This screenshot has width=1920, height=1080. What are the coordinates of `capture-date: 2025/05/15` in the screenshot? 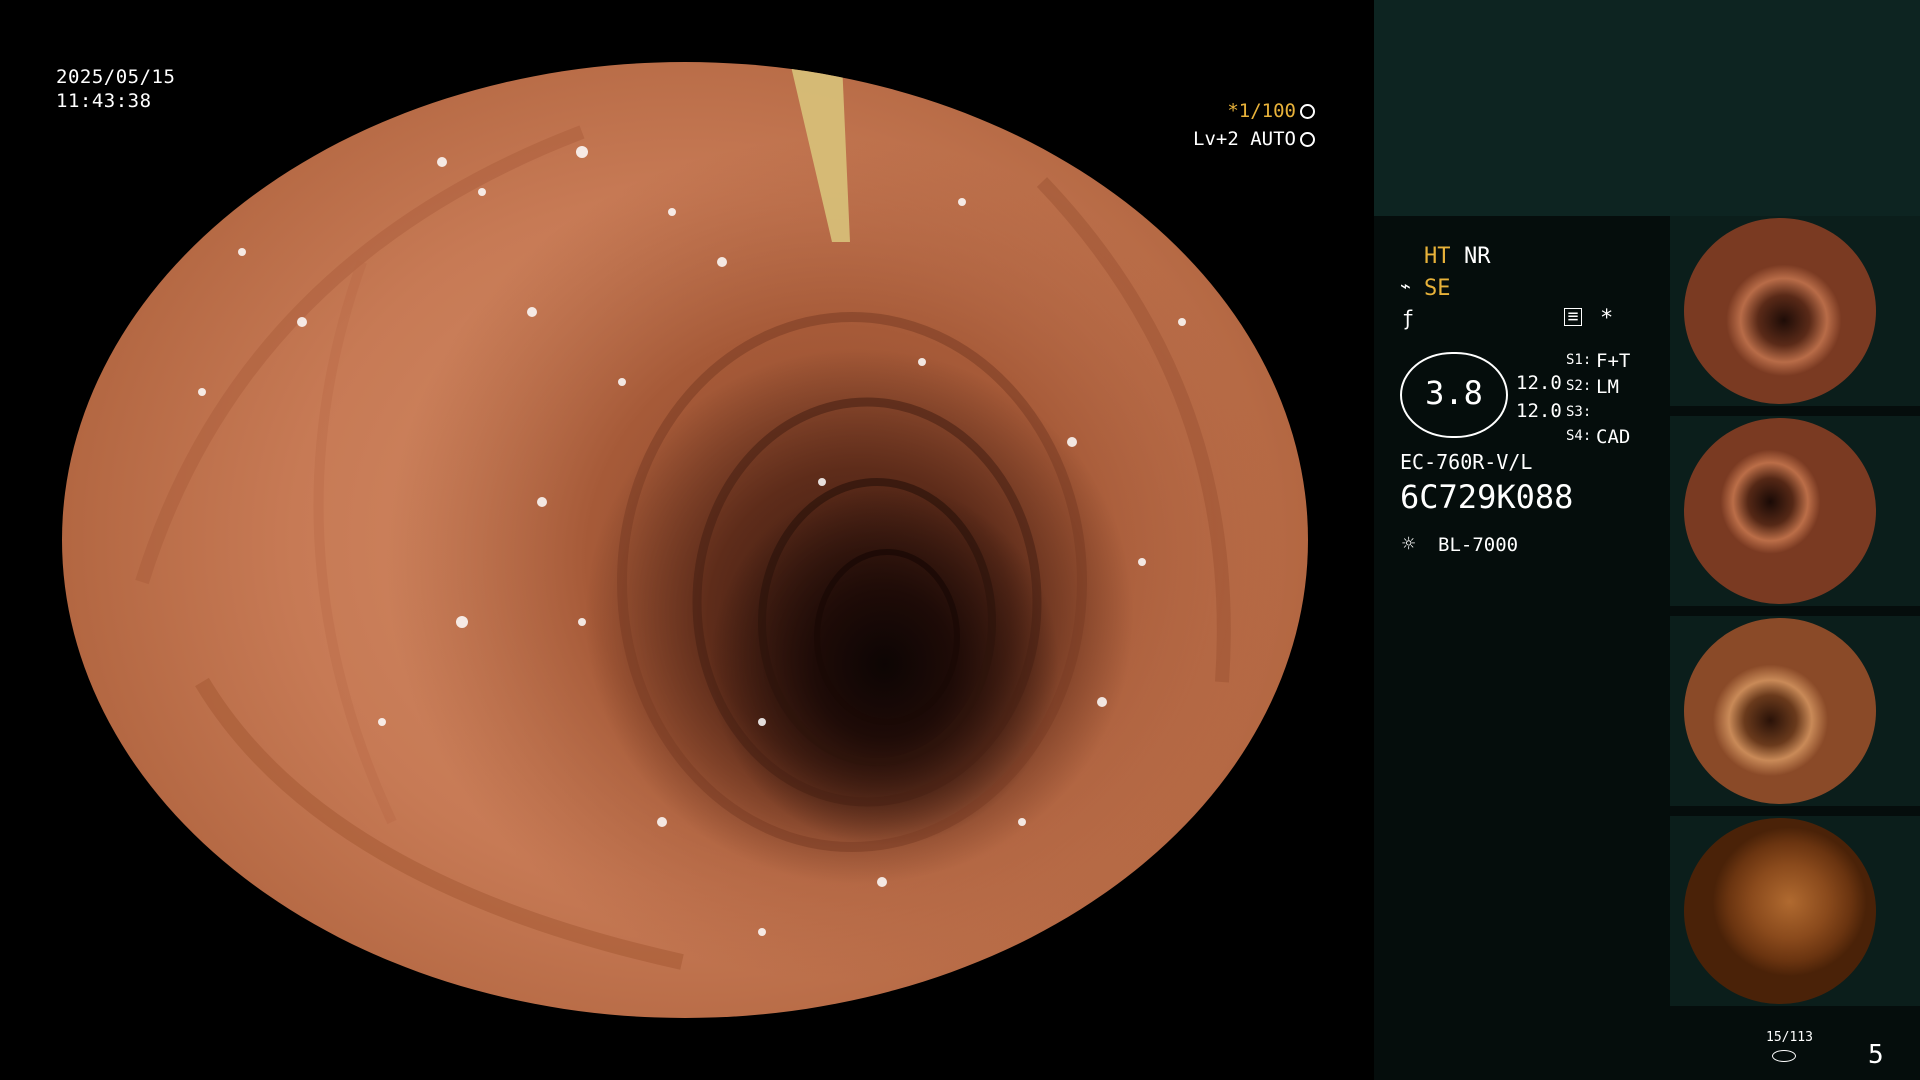 It's located at (116, 77).